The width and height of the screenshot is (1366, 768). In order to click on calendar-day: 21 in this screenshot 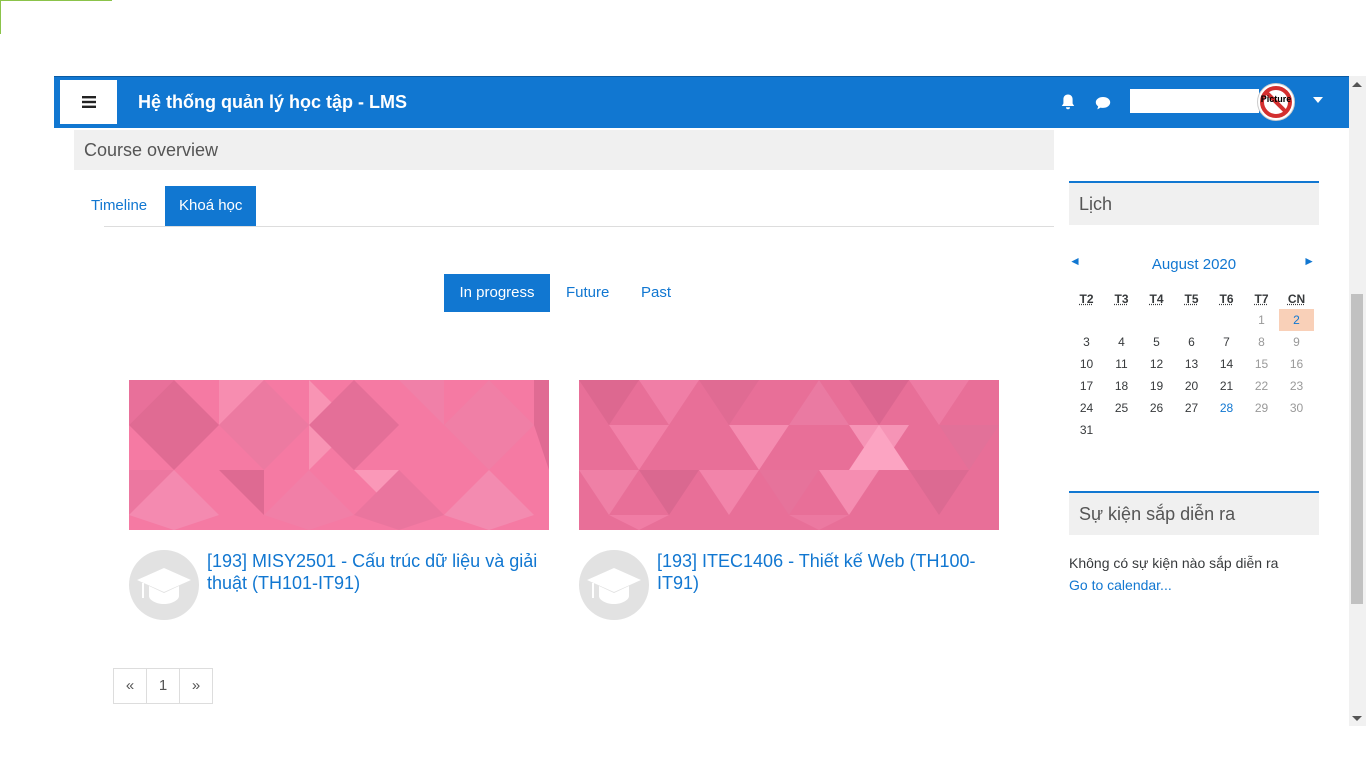, I will do `click(1226, 386)`.